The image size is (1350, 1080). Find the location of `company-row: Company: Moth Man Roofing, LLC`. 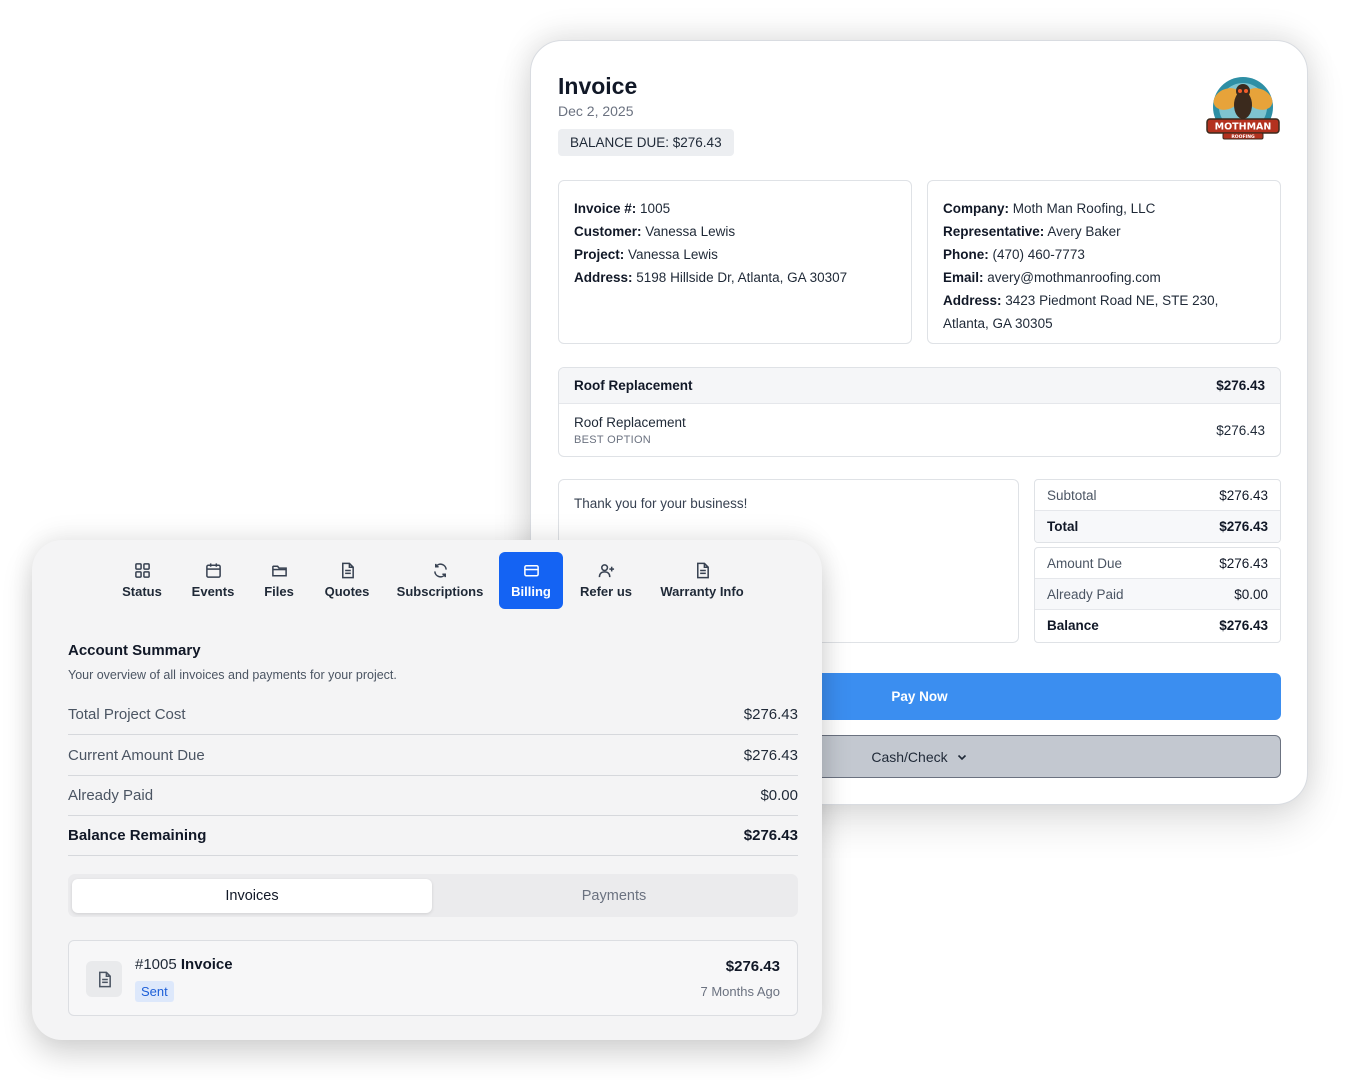

company-row: Company: Moth Man Roofing, LLC is located at coordinates (1104, 208).